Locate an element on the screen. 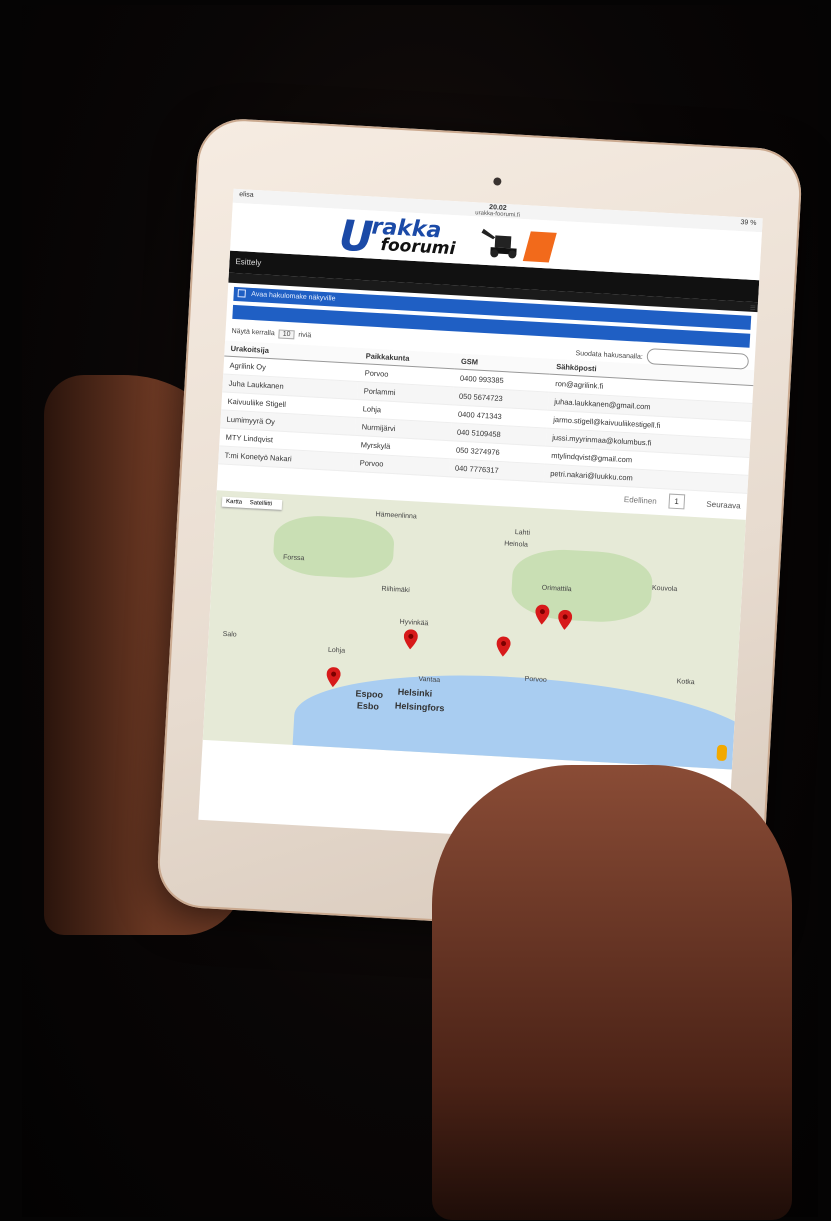  battery-level: 39 % is located at coordinates (748, 223).